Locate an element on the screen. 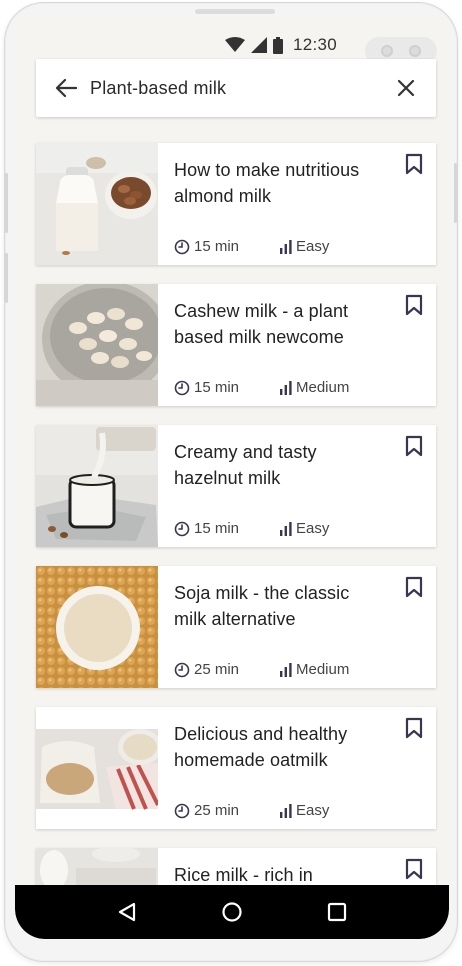  recipe-meta: 25 min Medium is located at coordinates (261, 669).